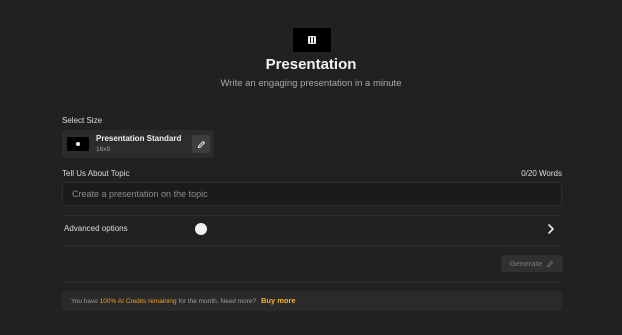 This screenshot has width=622, height=335. Describe the element at coordinates (541, 173) in the screenshot. I see `word-count: 0/20 Words` at that location.